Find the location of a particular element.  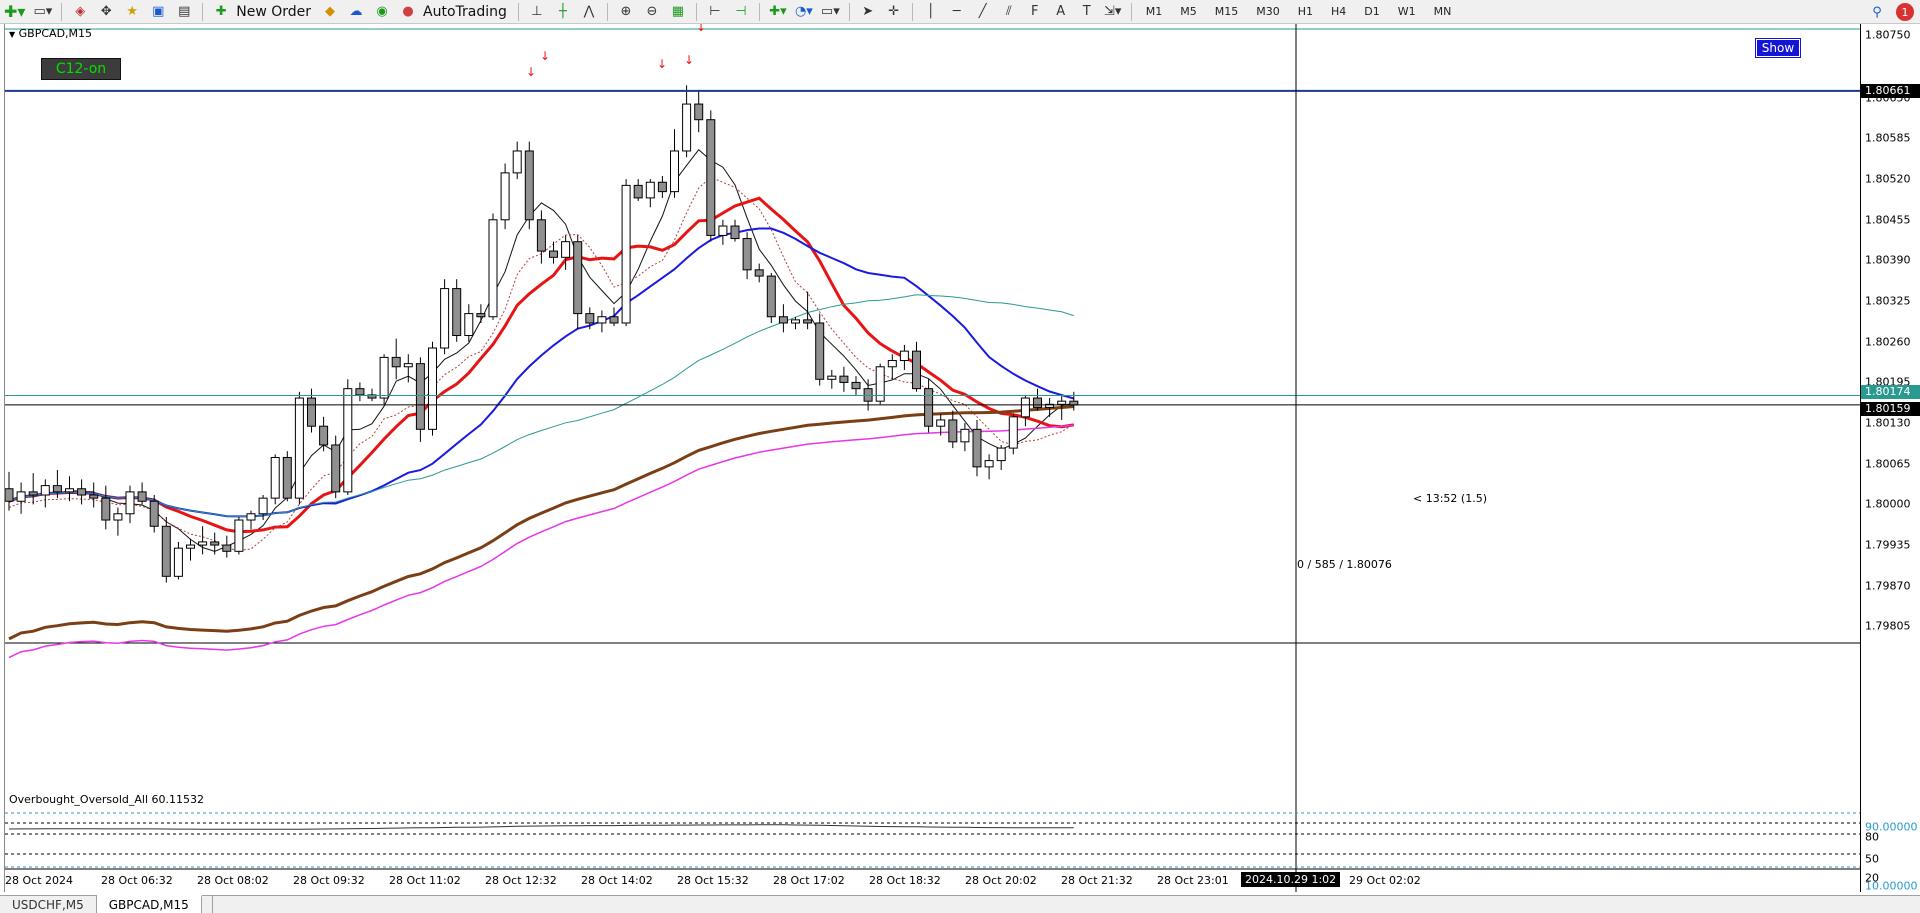

ma-brown-line is located at coordinates (541, 523).